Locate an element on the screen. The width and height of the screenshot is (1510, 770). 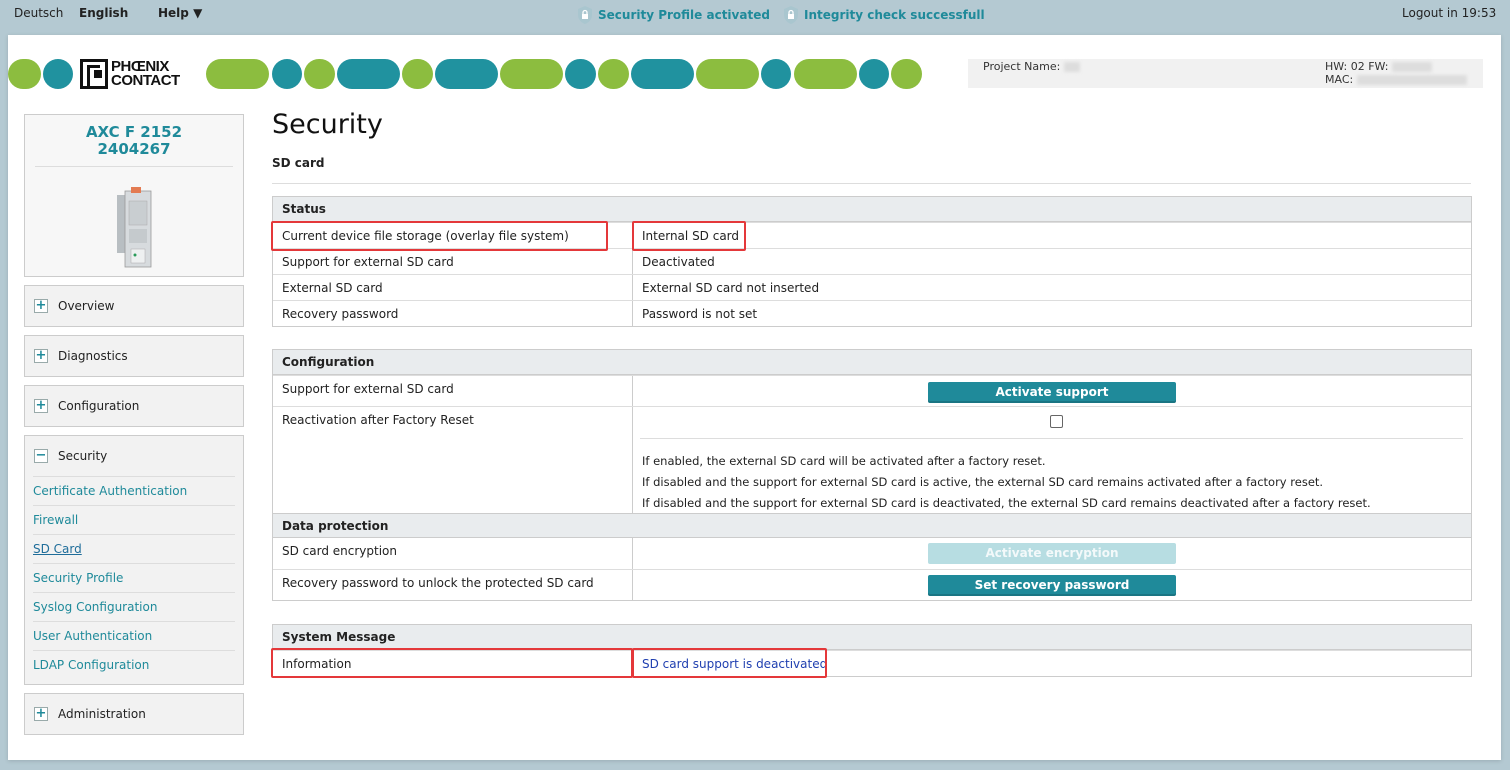
integrity-check-status-text: Integrity check successfull is located at coordinates (894, 15).